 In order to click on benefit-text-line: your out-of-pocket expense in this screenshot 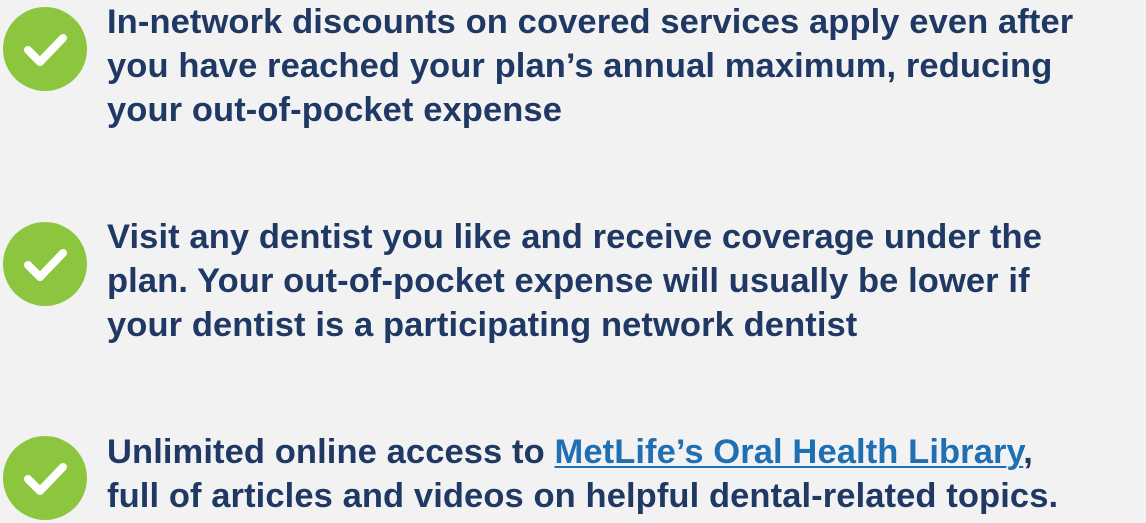, I will do `click(334, 110)`.